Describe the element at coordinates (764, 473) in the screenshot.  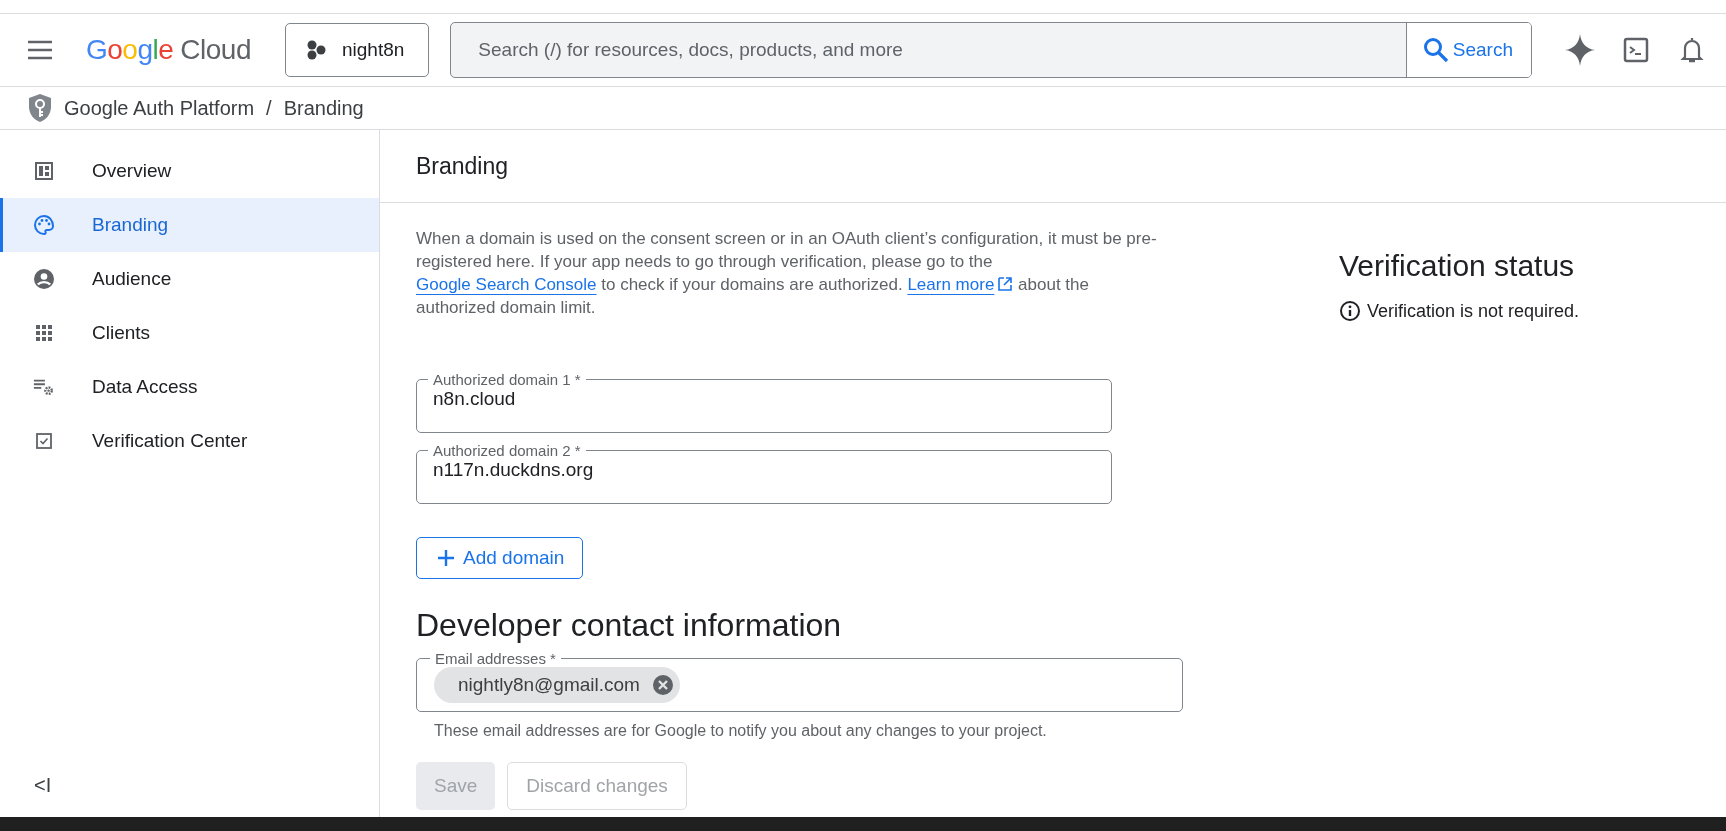
I see `domain-field: Authorized domain 2 * n117n.duckdns.org` at that location.